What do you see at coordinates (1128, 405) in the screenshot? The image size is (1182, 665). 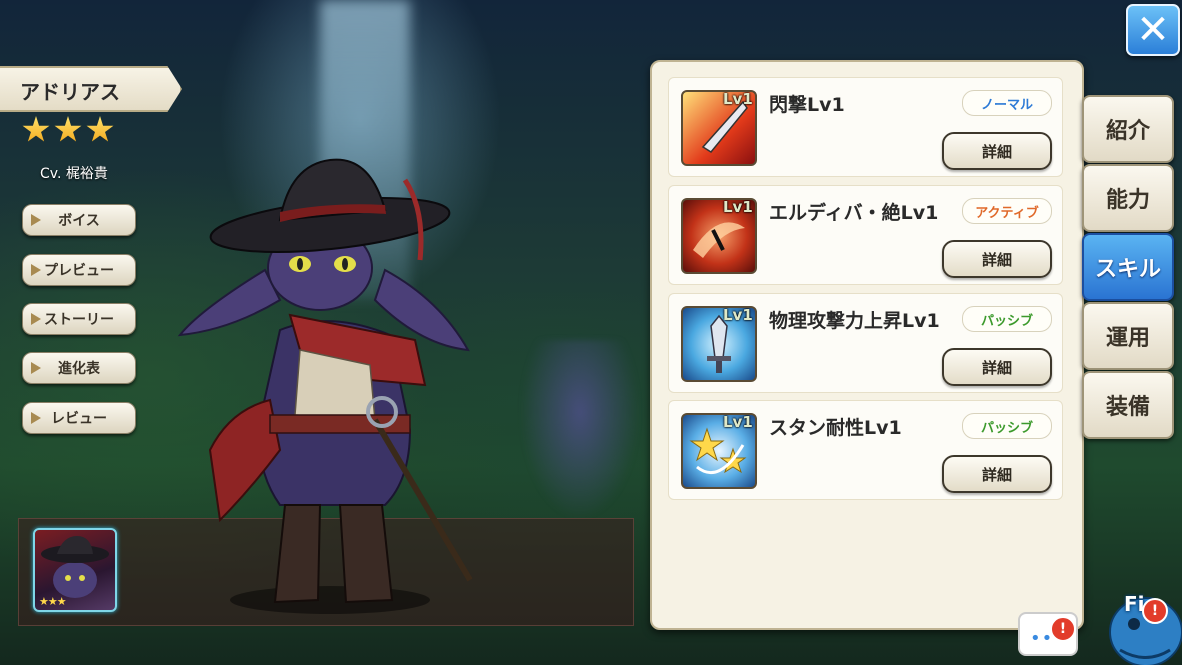 I see `tab-equipment: 装備` at bounding box center [1128, 405].